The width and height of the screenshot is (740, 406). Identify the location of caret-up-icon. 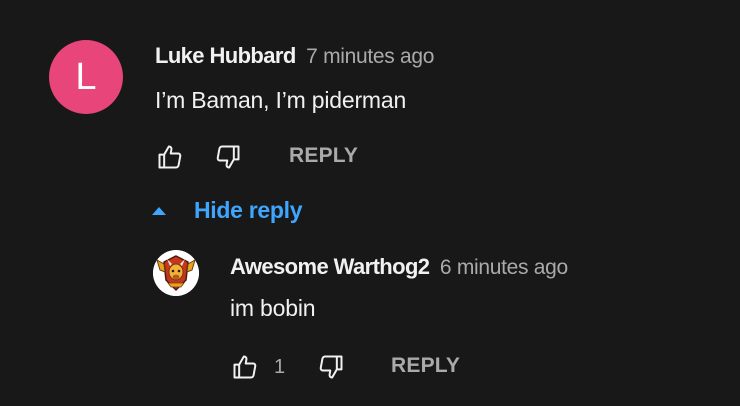
(159, 210).